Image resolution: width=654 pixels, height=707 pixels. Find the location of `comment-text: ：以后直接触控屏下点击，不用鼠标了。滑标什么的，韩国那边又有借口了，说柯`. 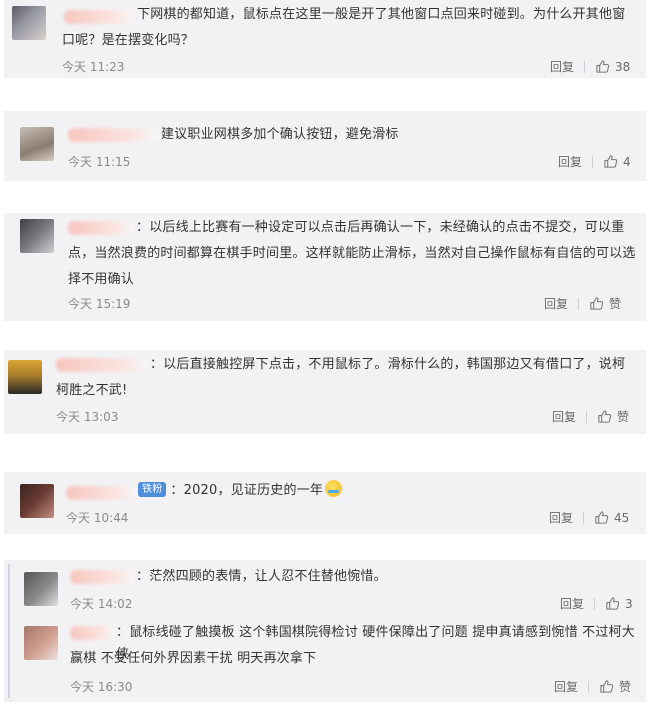

comment-text: ：以后直接触控屏下点击，不用鼠标了。滑标什么的，韩国那边又有借口了，说柯 is located at coordinates (388, 364).